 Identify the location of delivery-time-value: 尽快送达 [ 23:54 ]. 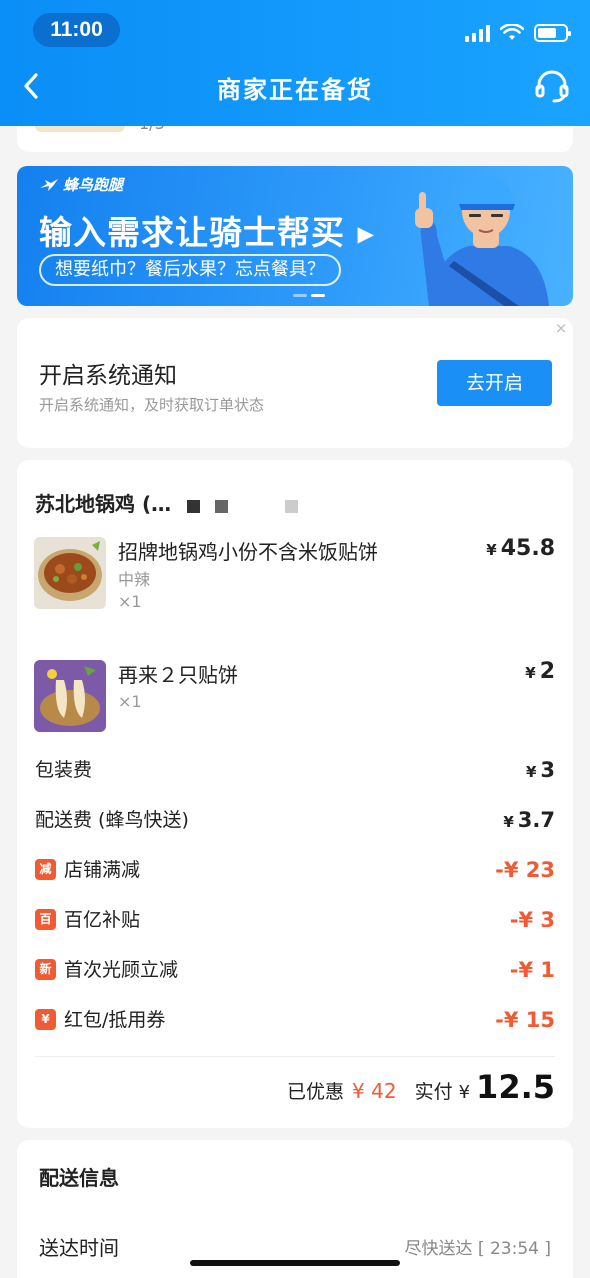
(477, 1249).